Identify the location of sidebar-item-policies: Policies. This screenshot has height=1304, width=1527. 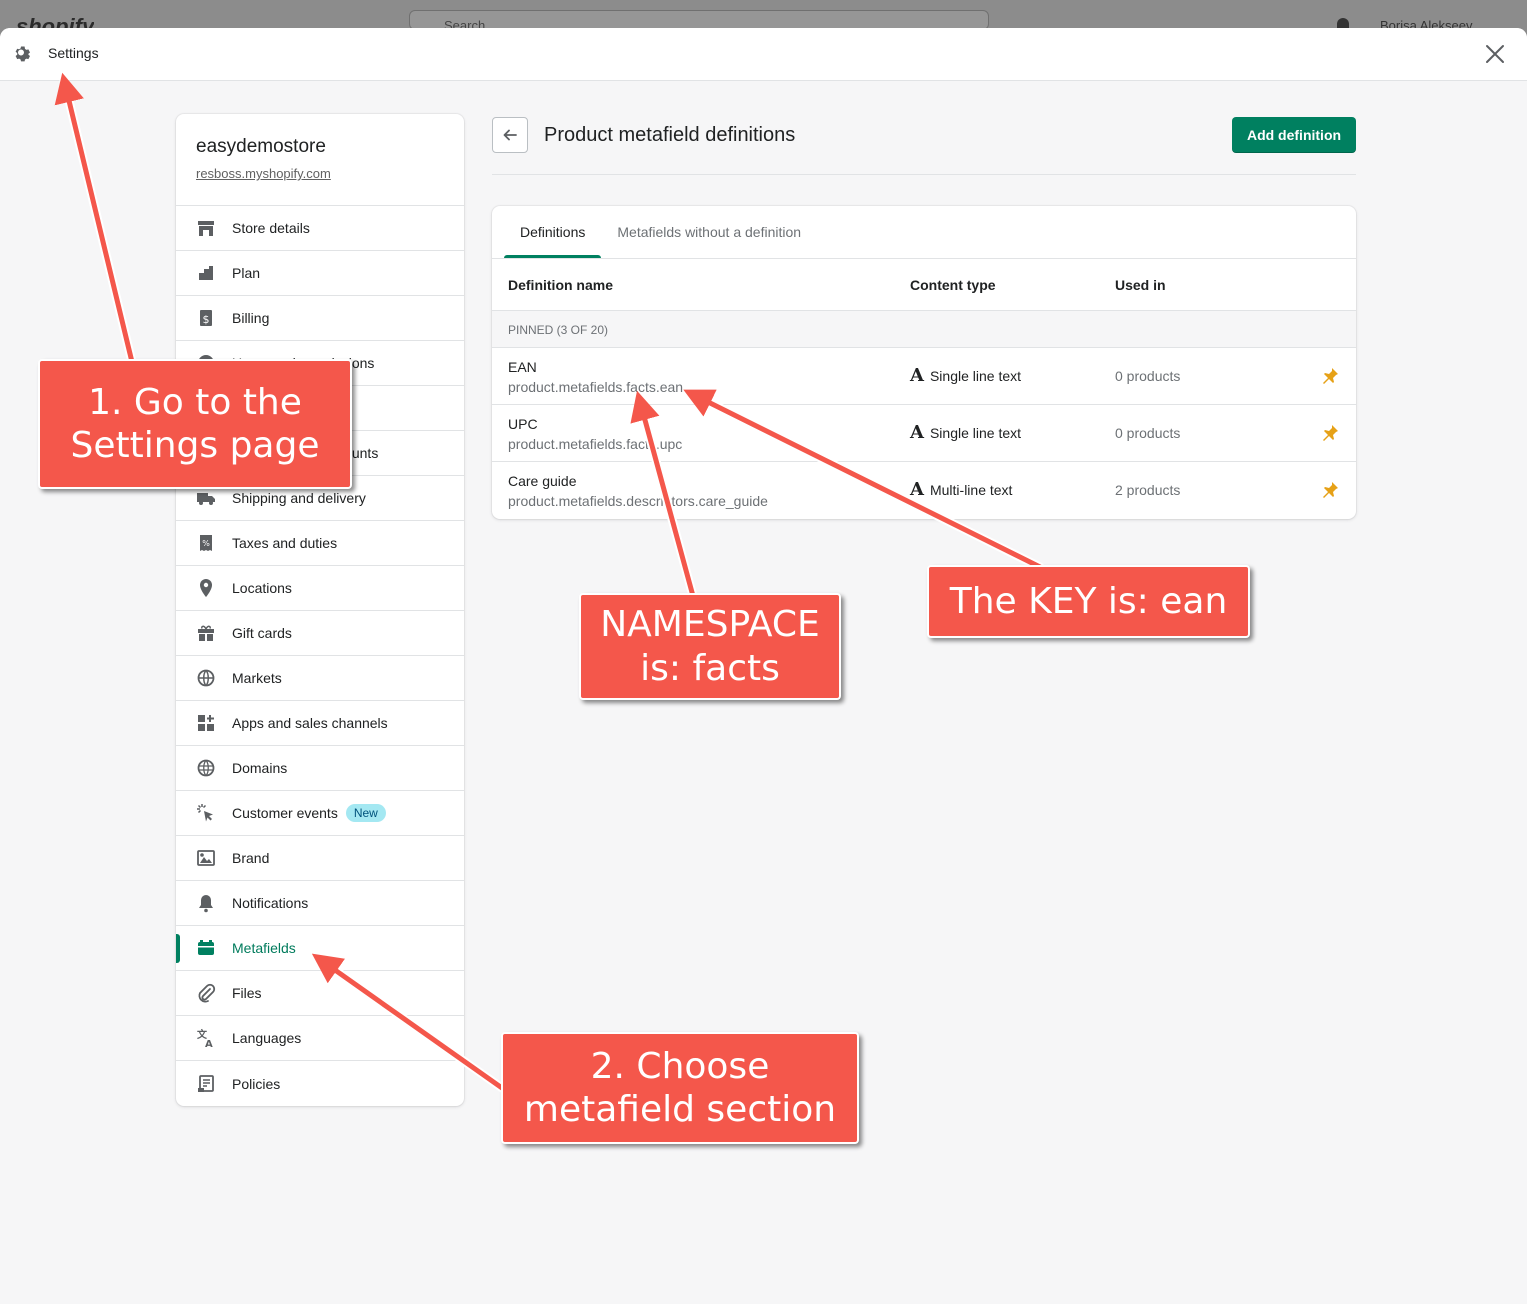
(320, 1083).